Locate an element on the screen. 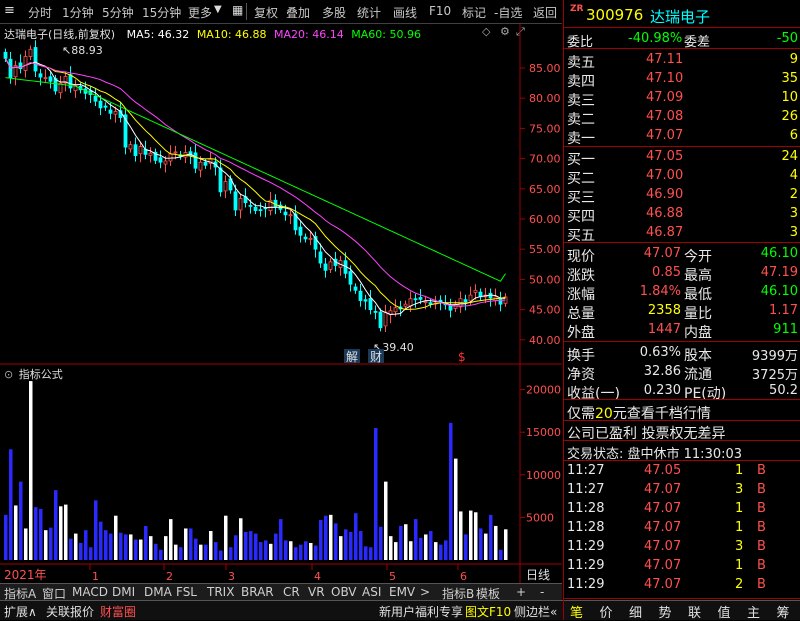 This screenshot has height=621, width=800. panel-tab: 筹 is located at coordinates (783, 611).